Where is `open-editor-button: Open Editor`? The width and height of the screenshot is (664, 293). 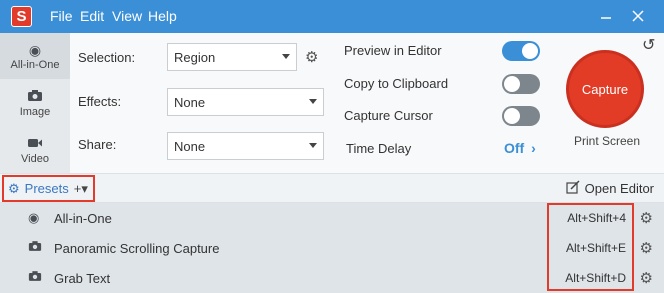
open-editor-button: Open Editor is located at coordinates (610, 188).